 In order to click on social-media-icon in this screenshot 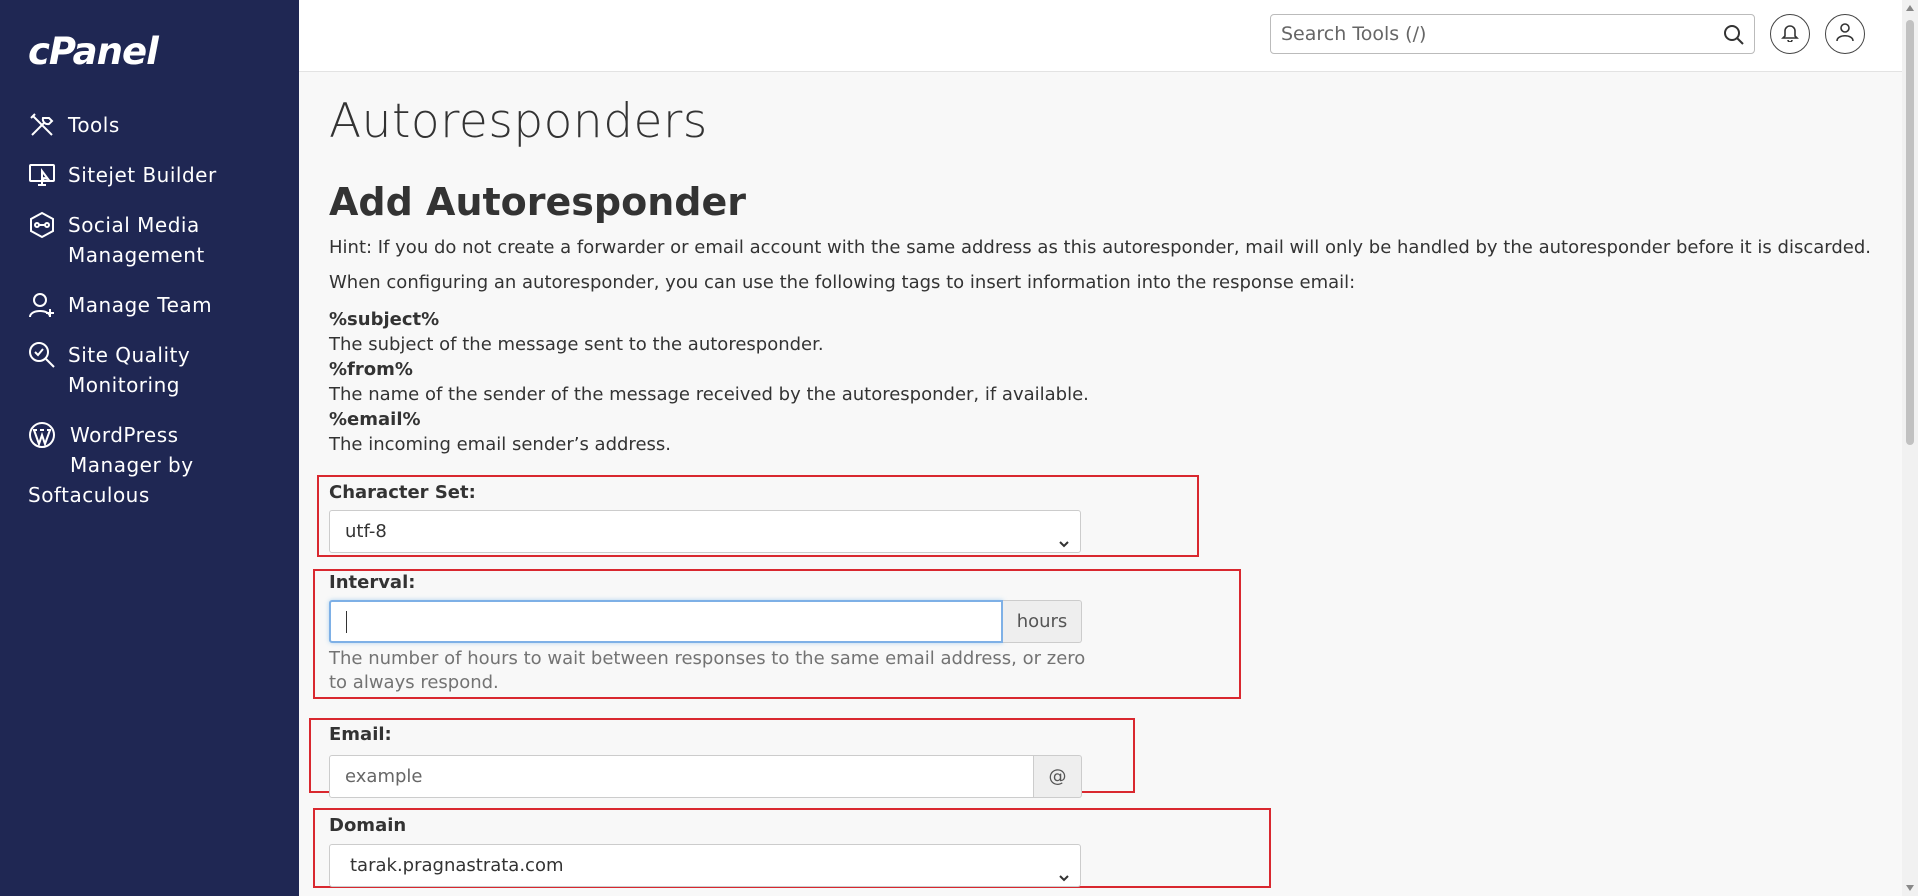, I will do `click(44, 225)`.